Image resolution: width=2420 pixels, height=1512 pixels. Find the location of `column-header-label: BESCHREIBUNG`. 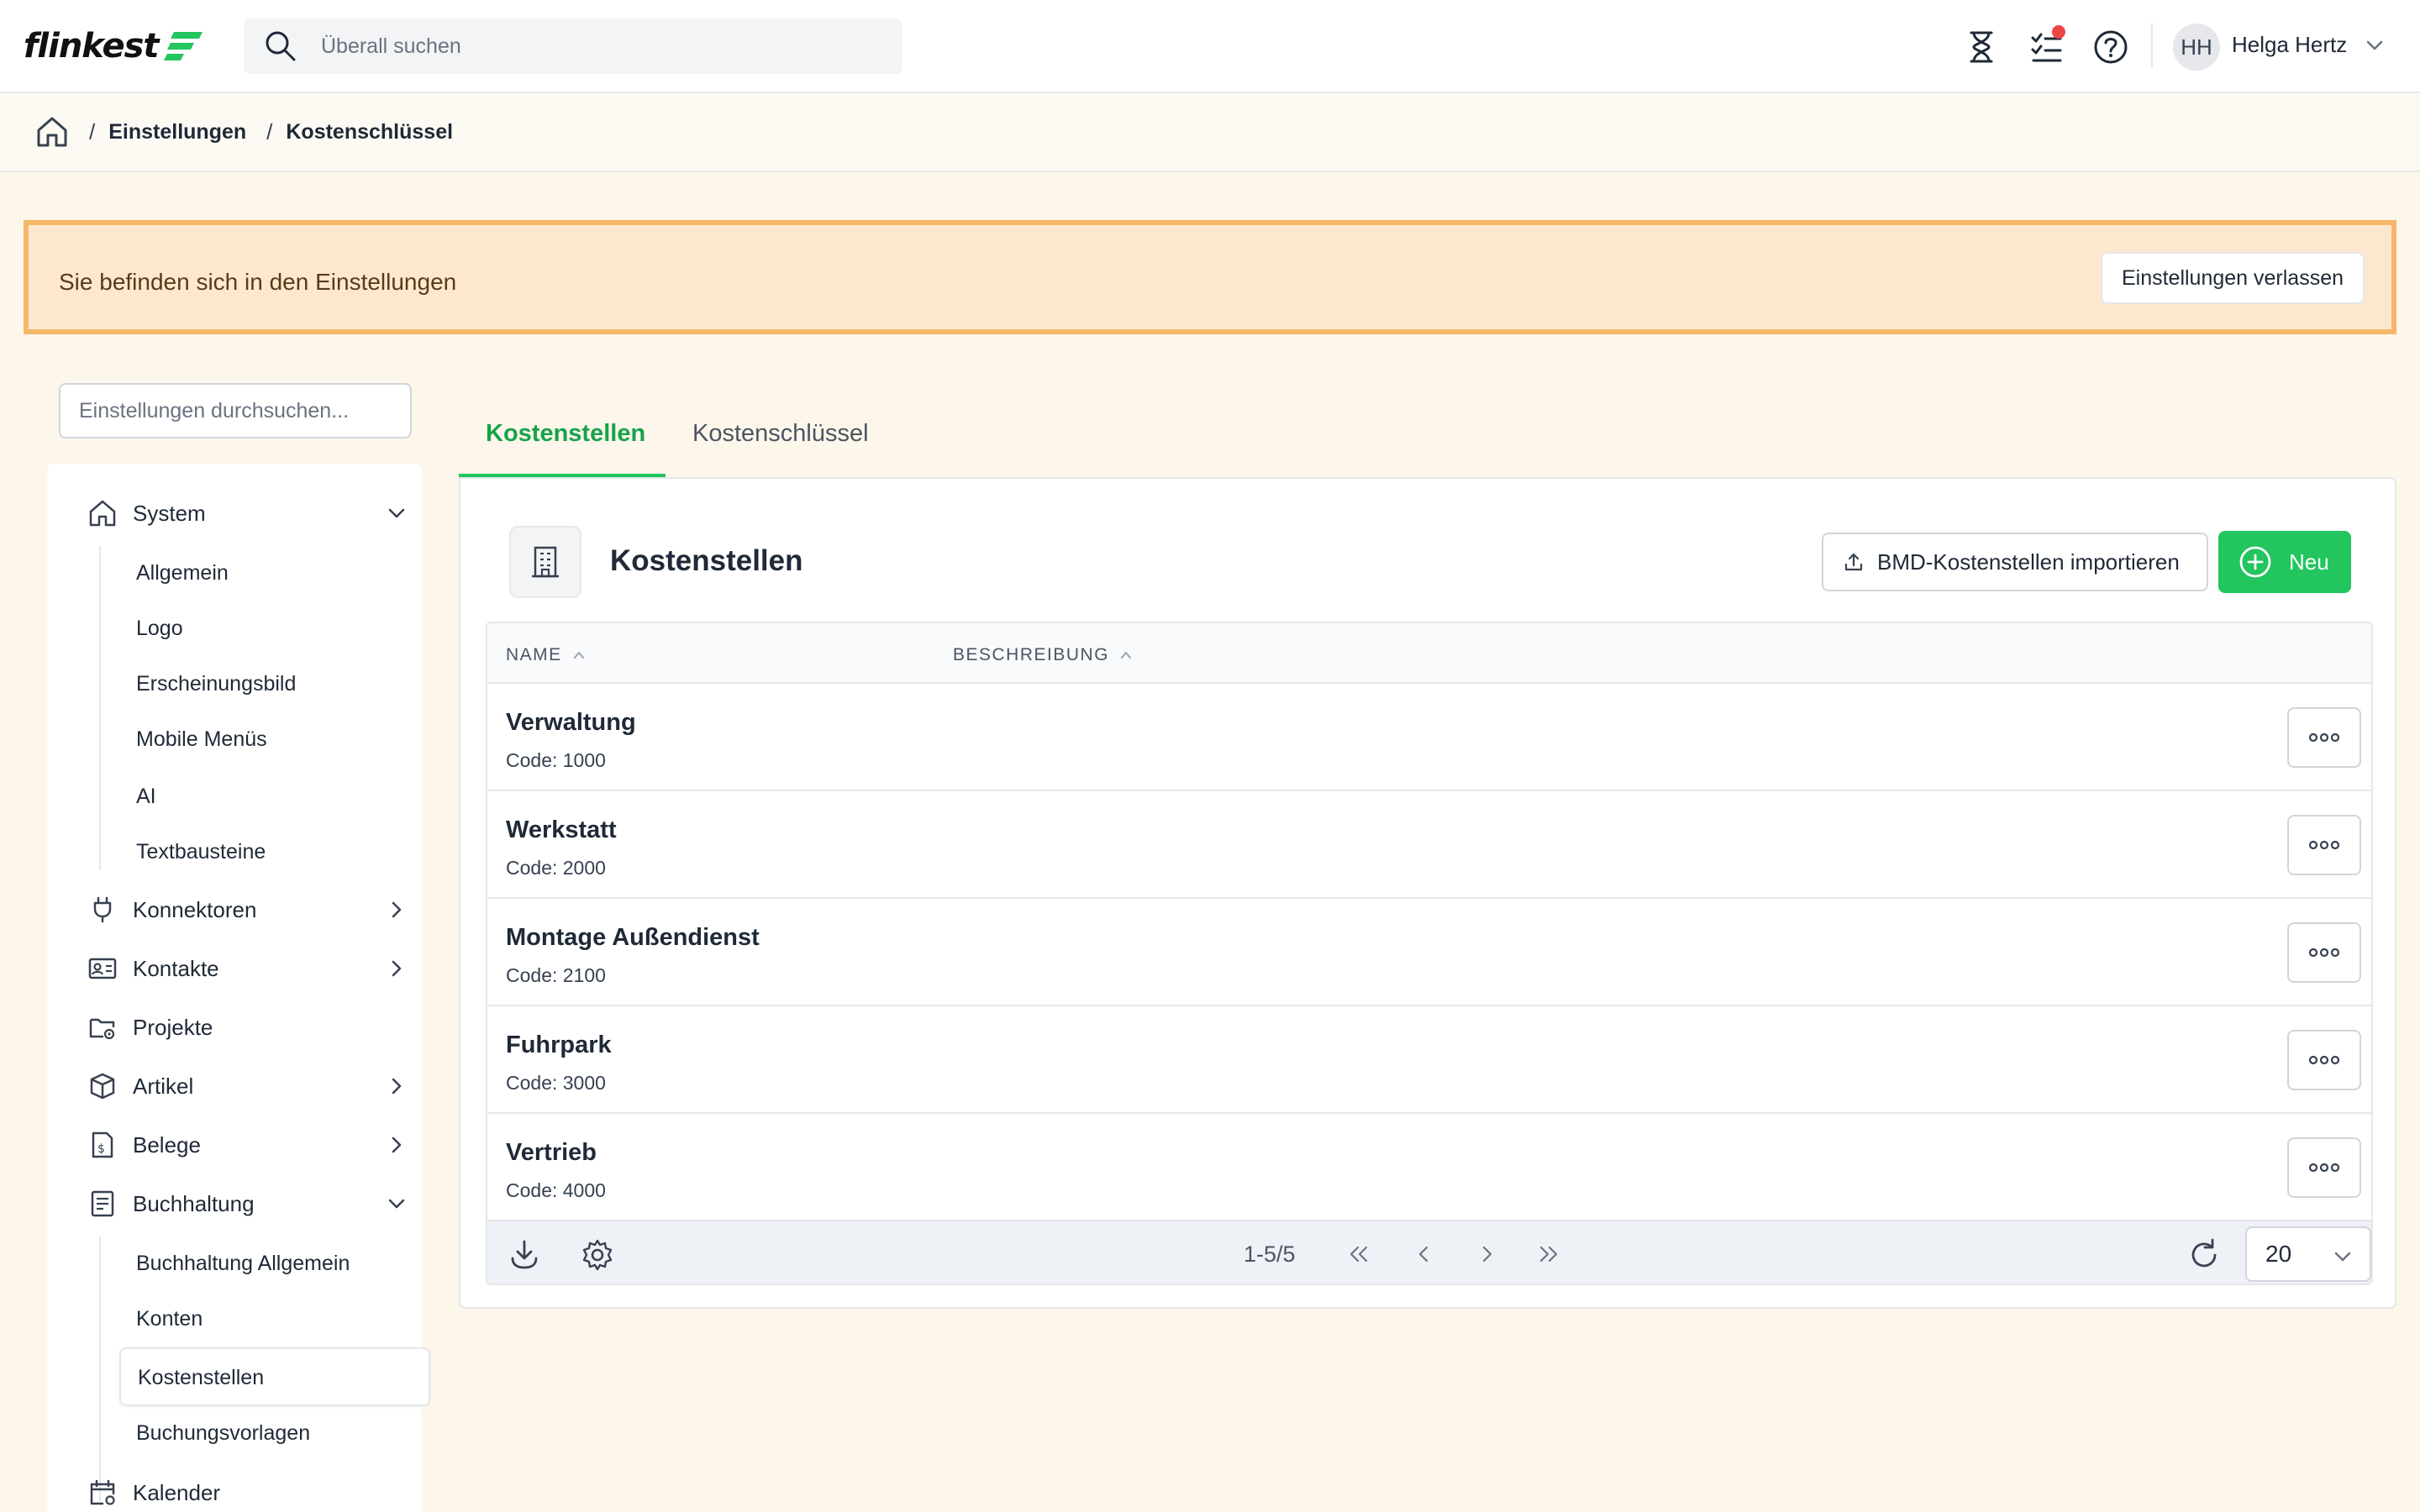

column-header-label: BESCHREIBUNG is located at coordinates (1031, 654).